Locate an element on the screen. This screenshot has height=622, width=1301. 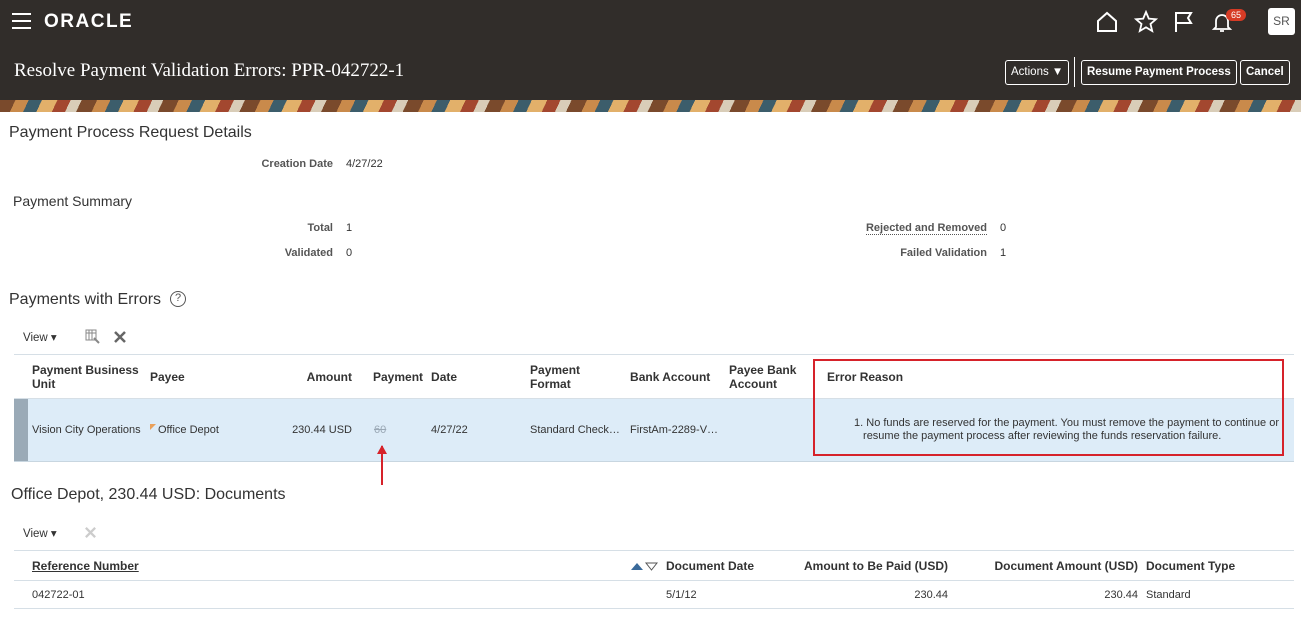
documents-row-selector is located at coordinates (21, 594).